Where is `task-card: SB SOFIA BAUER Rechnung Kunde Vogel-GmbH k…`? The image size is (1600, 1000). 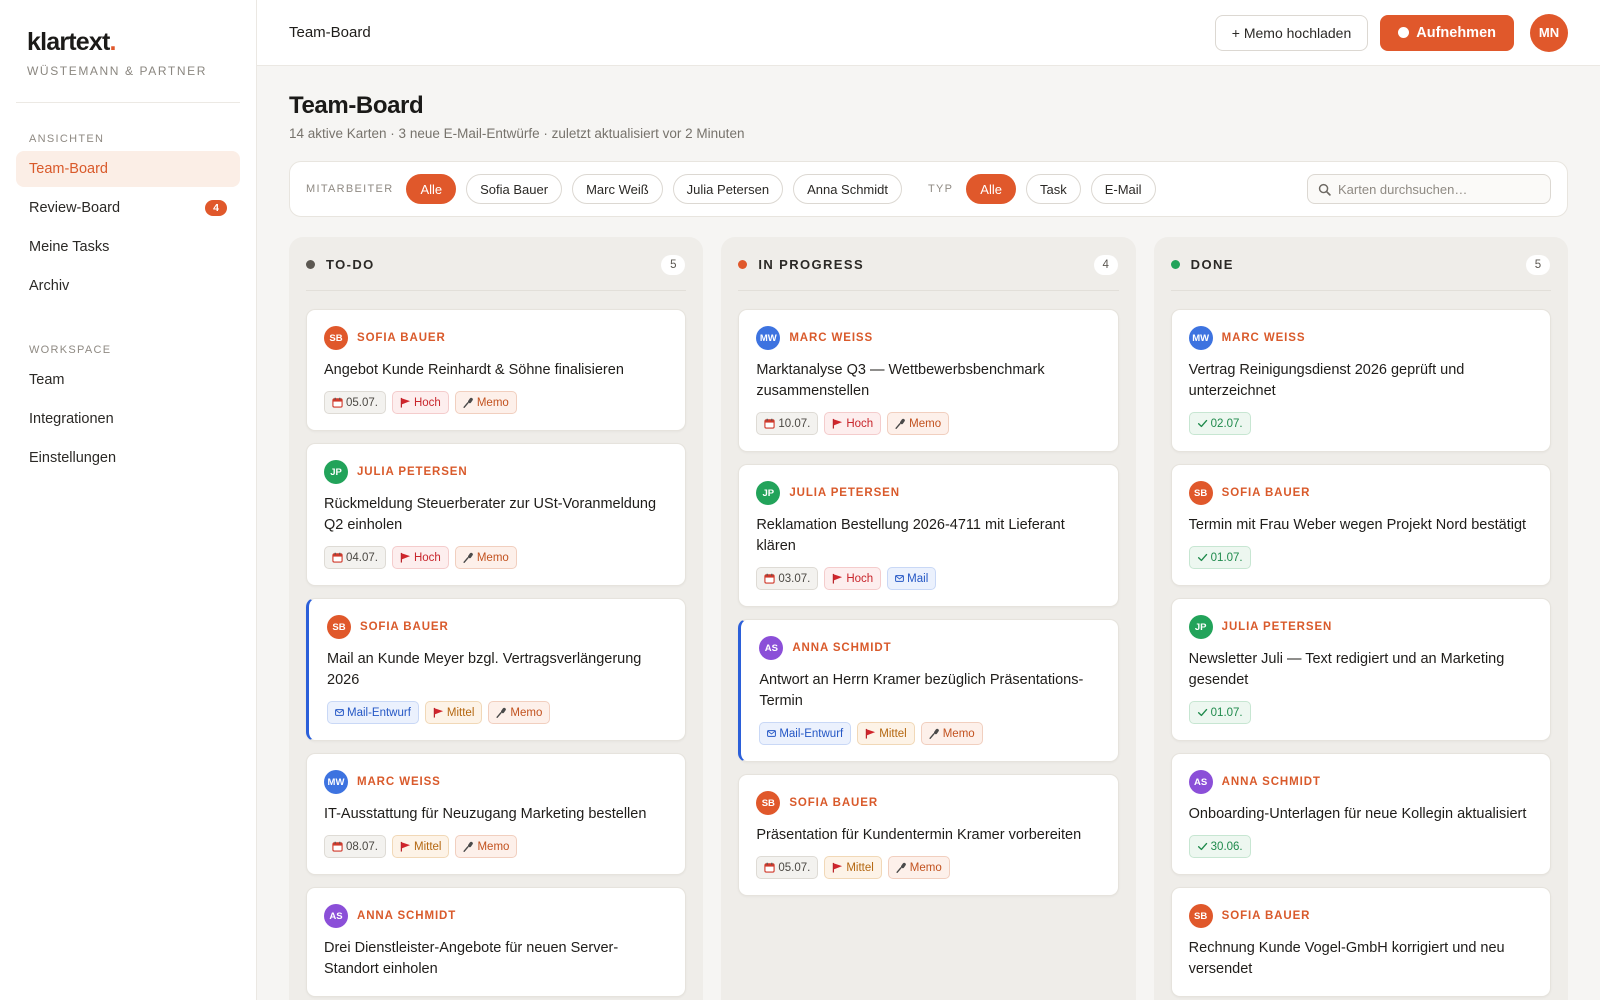
task-card: SB SOFIA BAUER Rechnung Kunde Vogel-GmbH k… is located at coordinates (1360, 942).